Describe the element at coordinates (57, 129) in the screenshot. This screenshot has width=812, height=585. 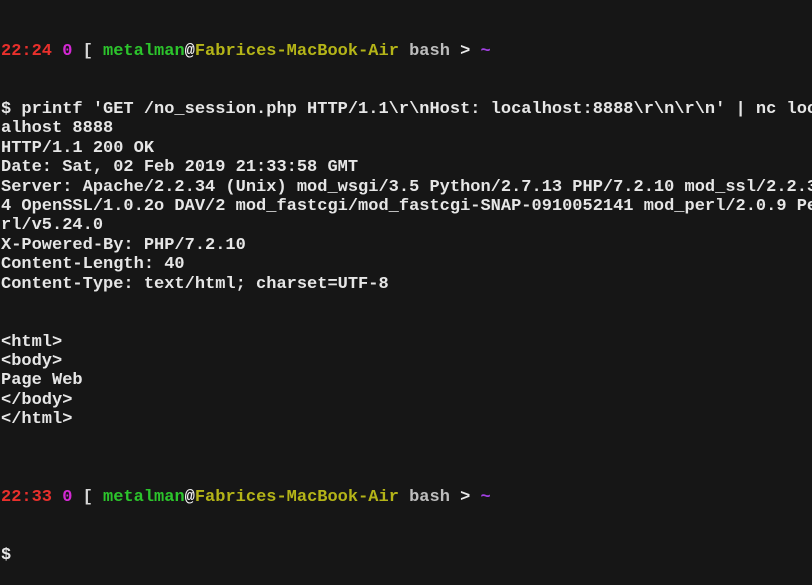
I see `output-line: alhost 8888` at that location.